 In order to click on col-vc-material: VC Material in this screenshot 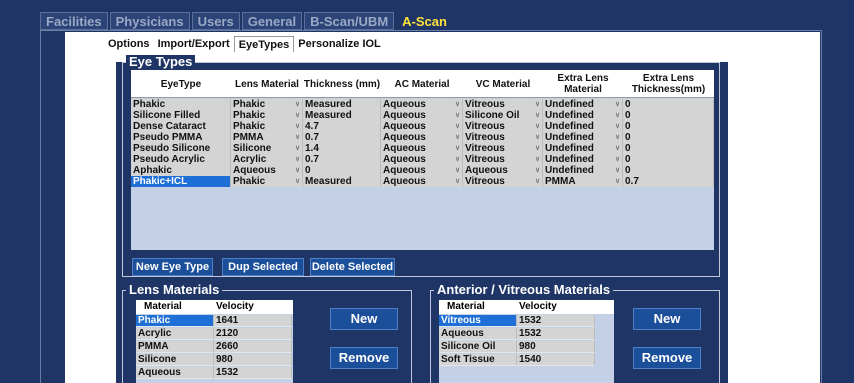, I will do `click(503, 84)`.